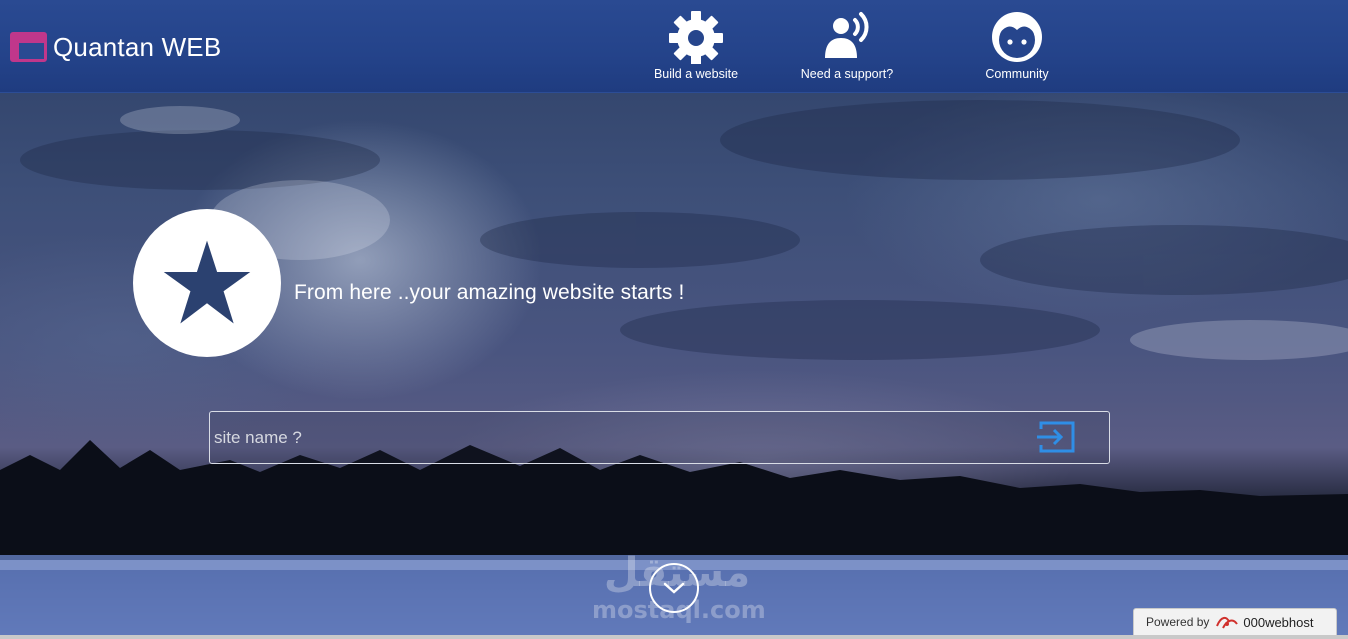 Image resolution: width=1348 pixels, height=639 pixels. What do you see at coordinates (1017, 74) in the screenshot?
I see `nav-label: Community` at bounding box center [1017, 74].